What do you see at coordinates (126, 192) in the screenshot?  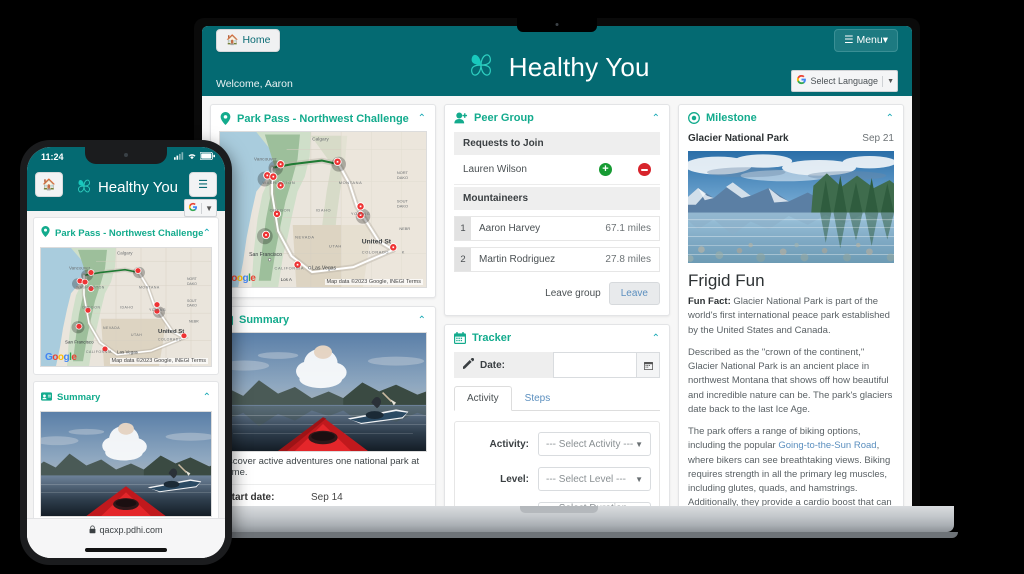 I see `phone-app-header: 🏠 Healthy You ☰ ▼` at bounding box center [126, 192].